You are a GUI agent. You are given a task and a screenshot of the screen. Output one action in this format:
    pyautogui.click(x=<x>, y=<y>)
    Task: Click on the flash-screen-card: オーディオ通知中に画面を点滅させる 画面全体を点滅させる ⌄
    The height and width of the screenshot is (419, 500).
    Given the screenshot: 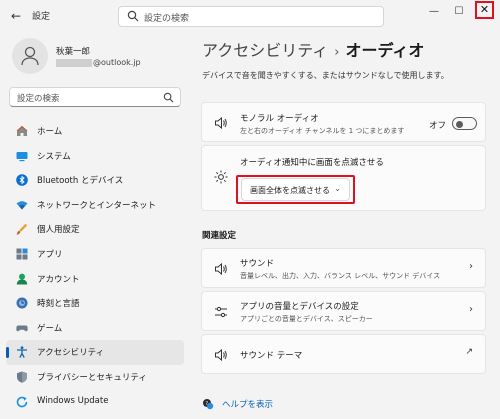 What is the action you would take?
    pyautogui.click(x=343, y=178)
    